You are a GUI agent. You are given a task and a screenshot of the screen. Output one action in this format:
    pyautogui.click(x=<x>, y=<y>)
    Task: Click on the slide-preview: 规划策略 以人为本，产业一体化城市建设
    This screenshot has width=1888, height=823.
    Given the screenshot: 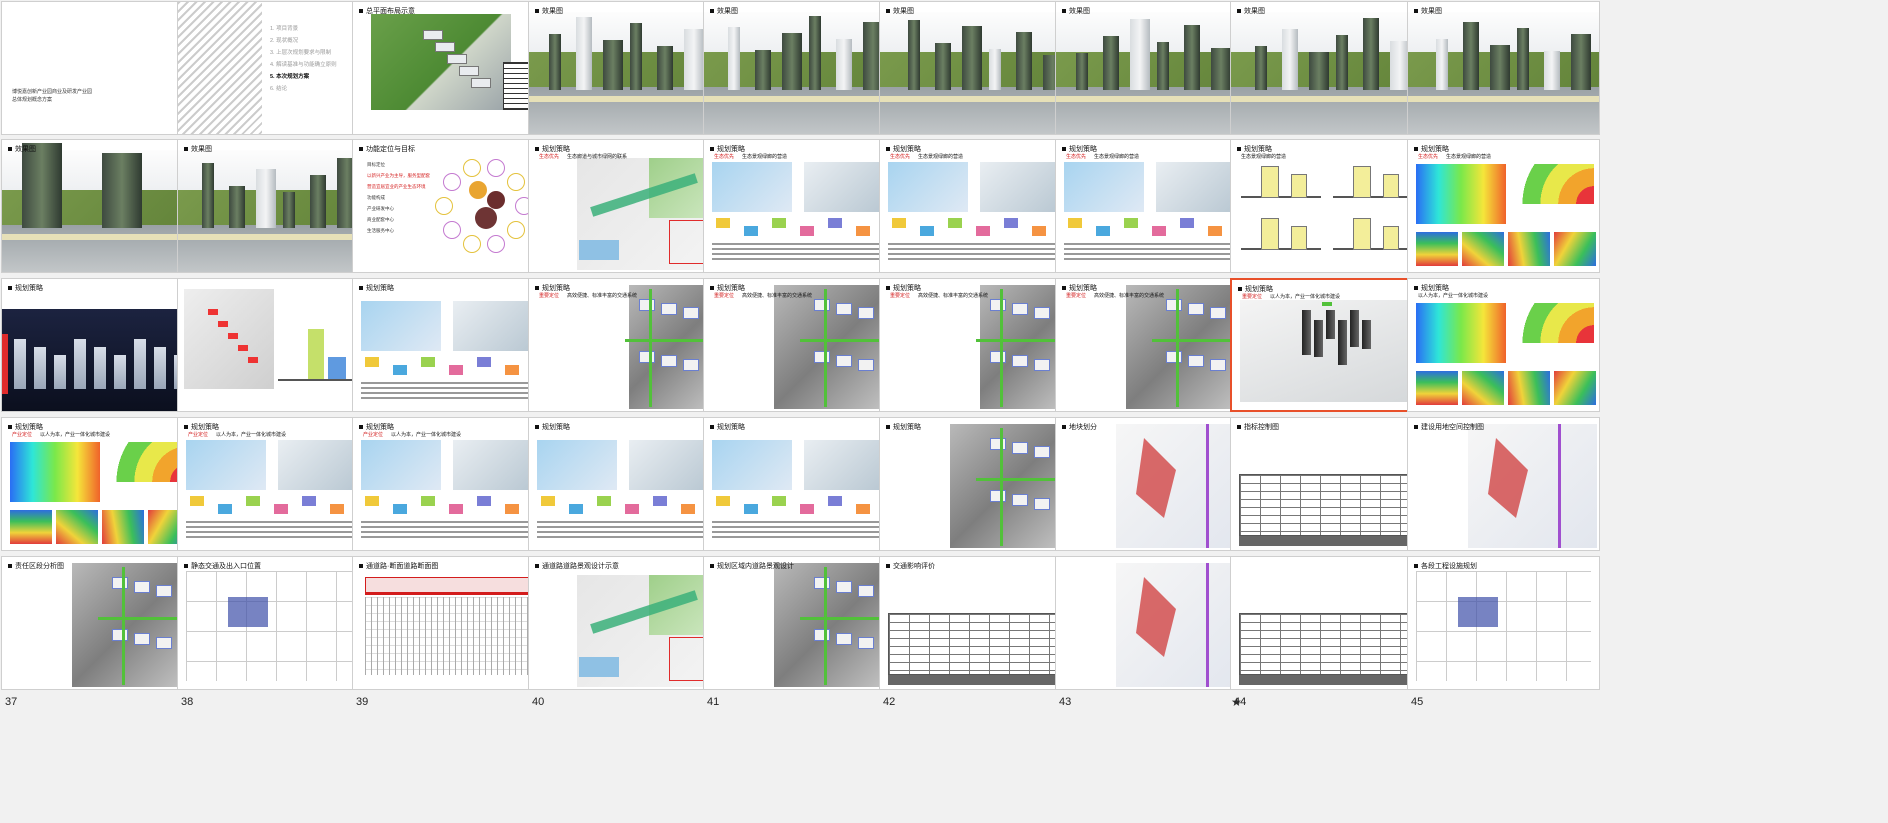 What is the action you would take?
    pyautogui.click(x=1503, y=345)
    